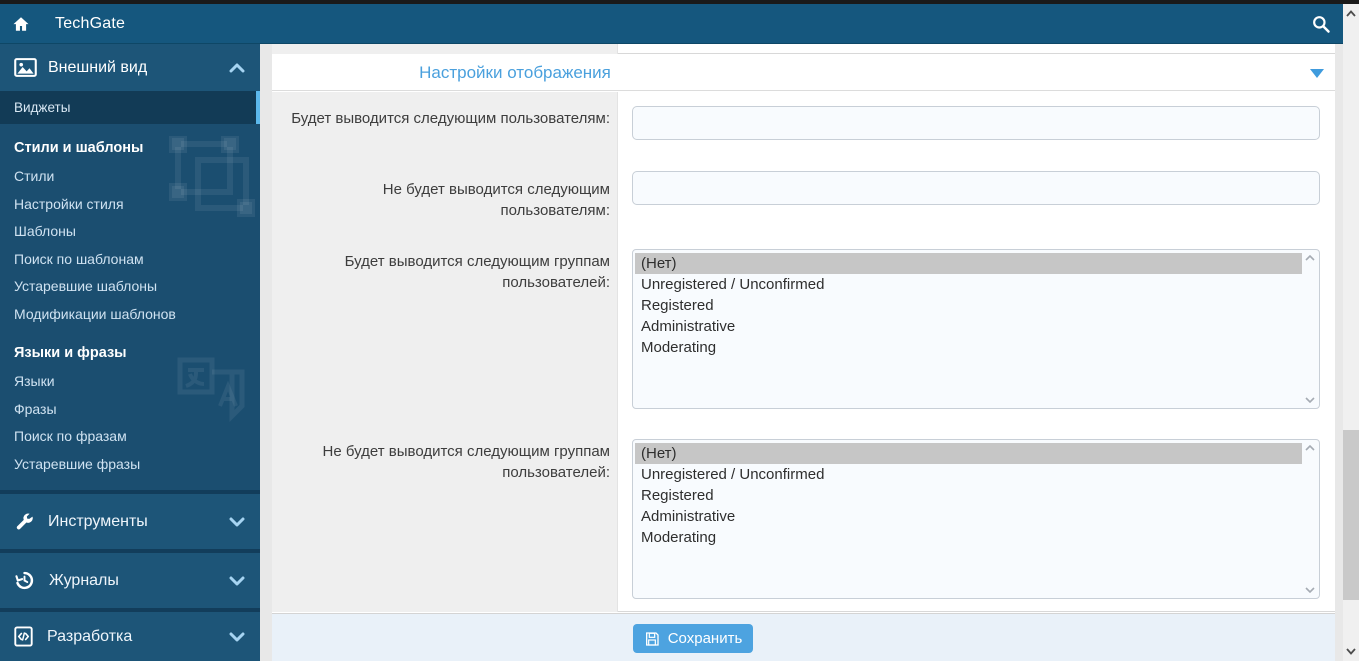 The width and height of the screenshot is (1359, 661). I want to click on sidebar-section-label: Журналы, so click(84, 580).